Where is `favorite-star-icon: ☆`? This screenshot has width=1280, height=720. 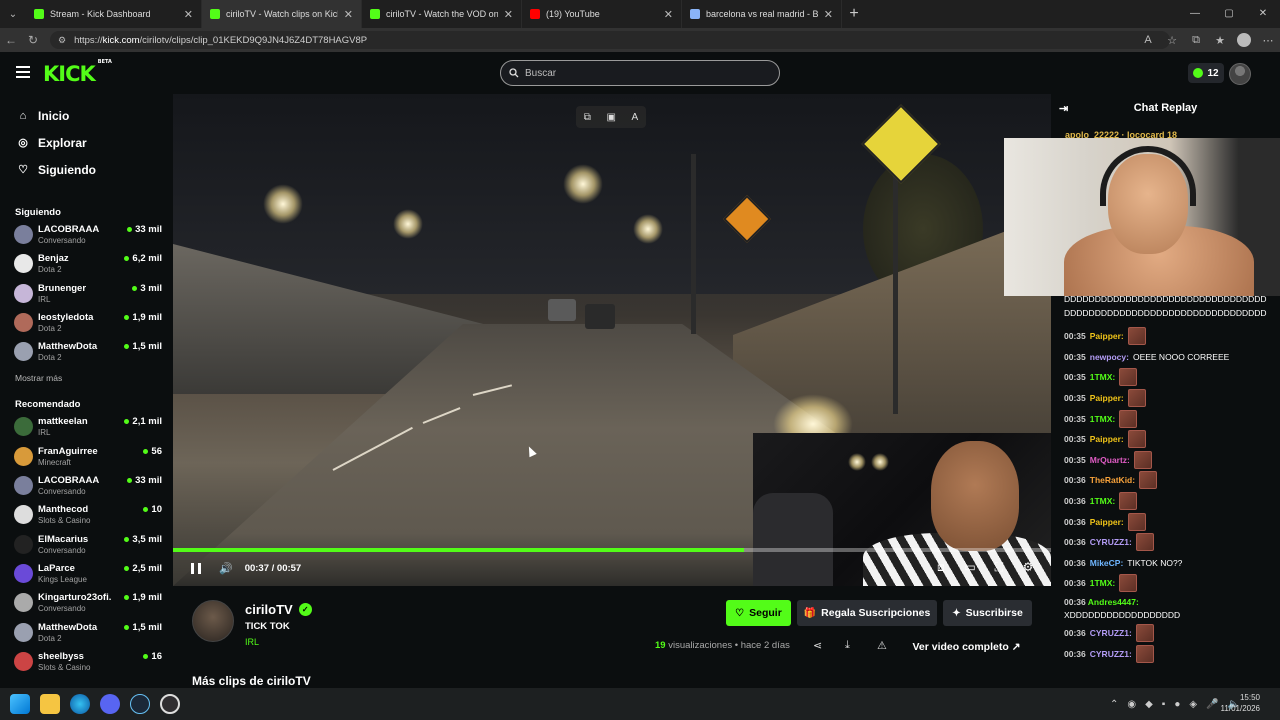 favorite-star-icon: ☆ is located at coordinates (1172, 40).